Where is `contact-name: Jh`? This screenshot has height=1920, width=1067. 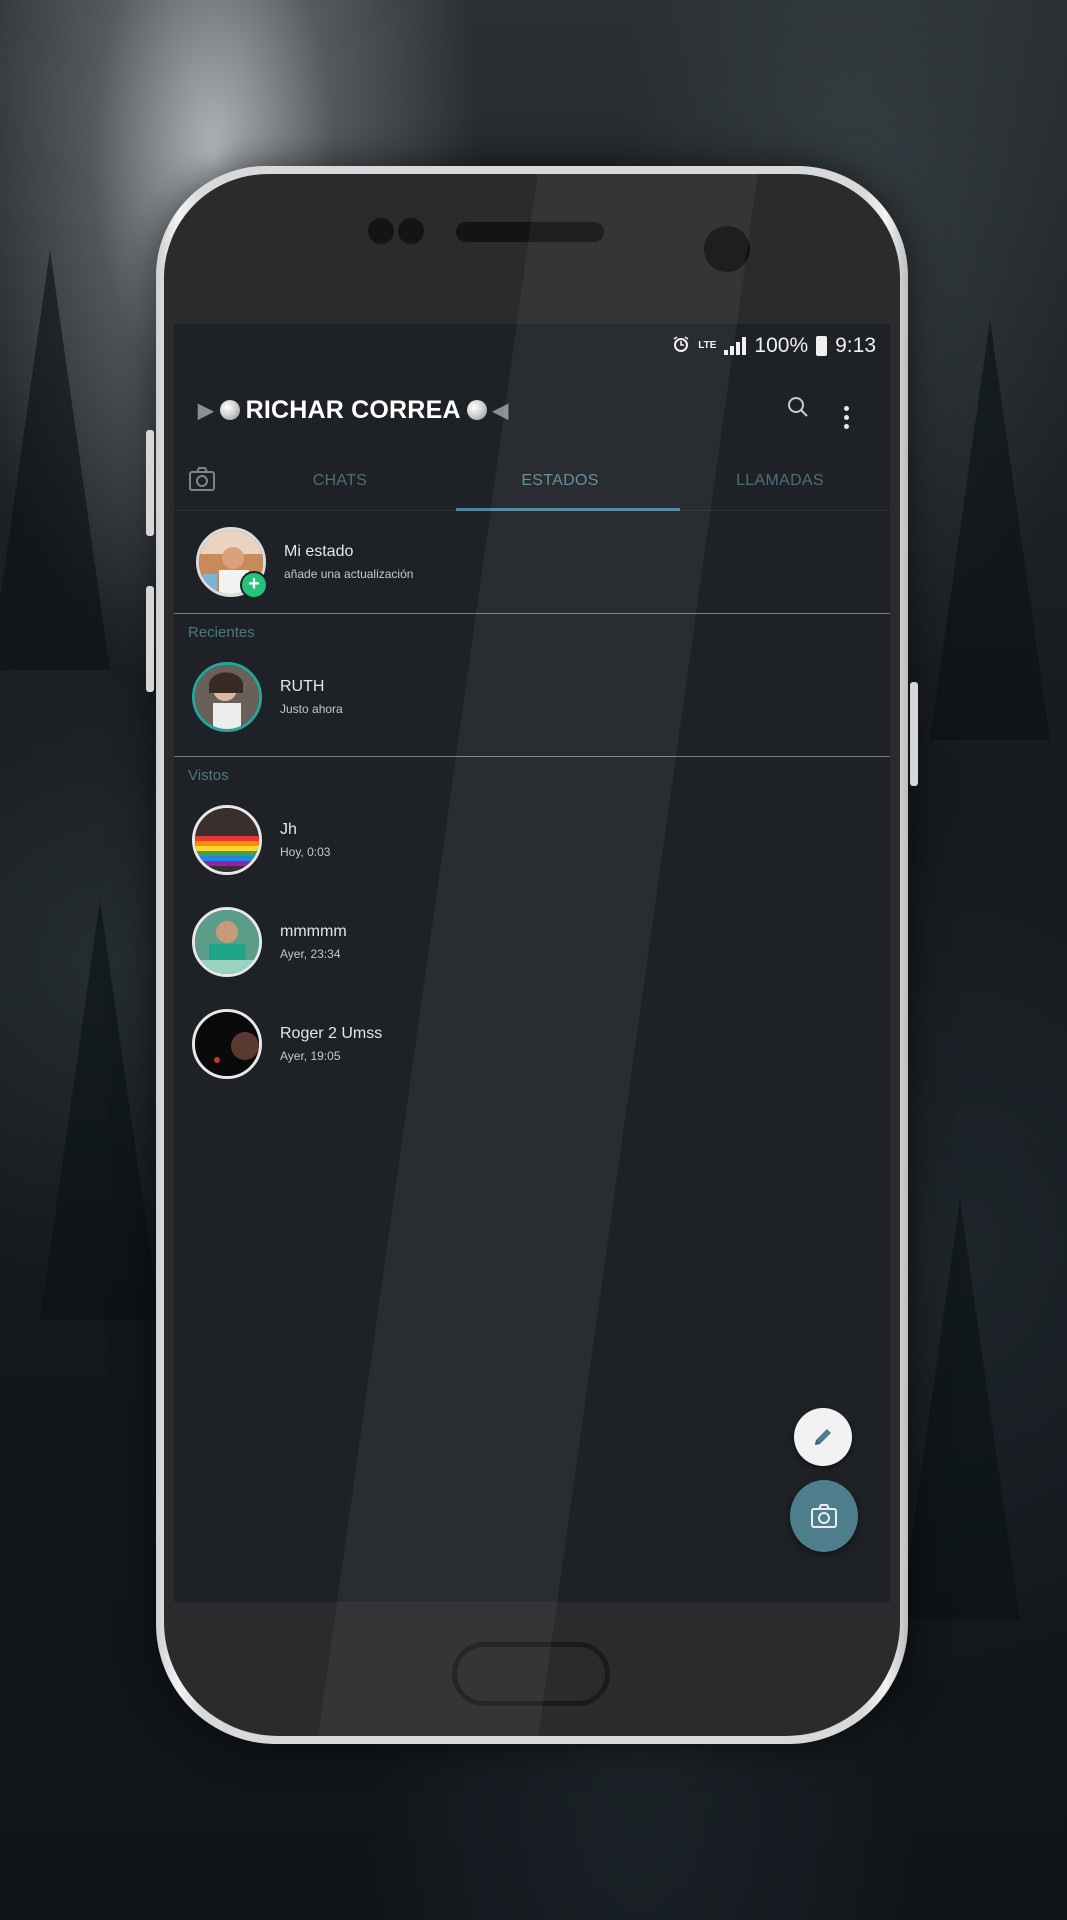 contact-name: Jh is located at coordinates (288, 829).